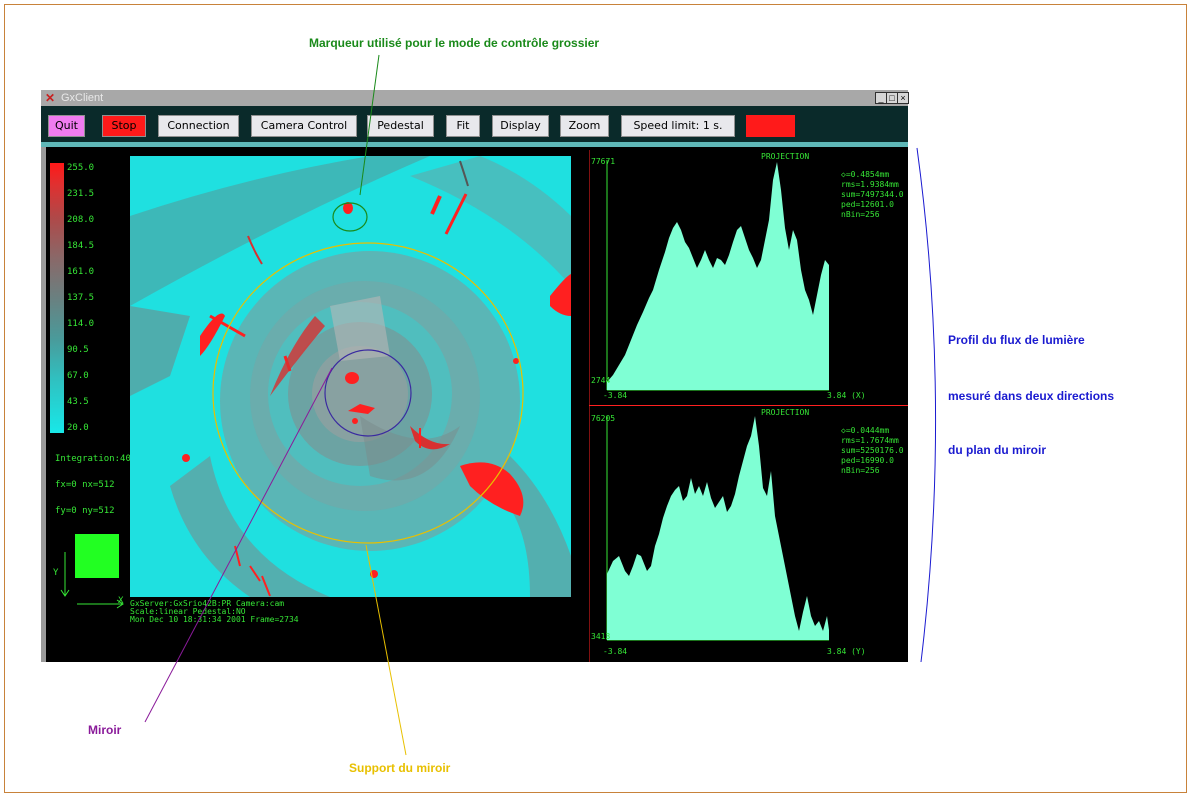 The width and height of the screenshot is (1191, 797). What do you see at coordinates (860, 214) in the screenshot?
I see `projection-x-stat: nBin=256` at bounding box center [860, 214].